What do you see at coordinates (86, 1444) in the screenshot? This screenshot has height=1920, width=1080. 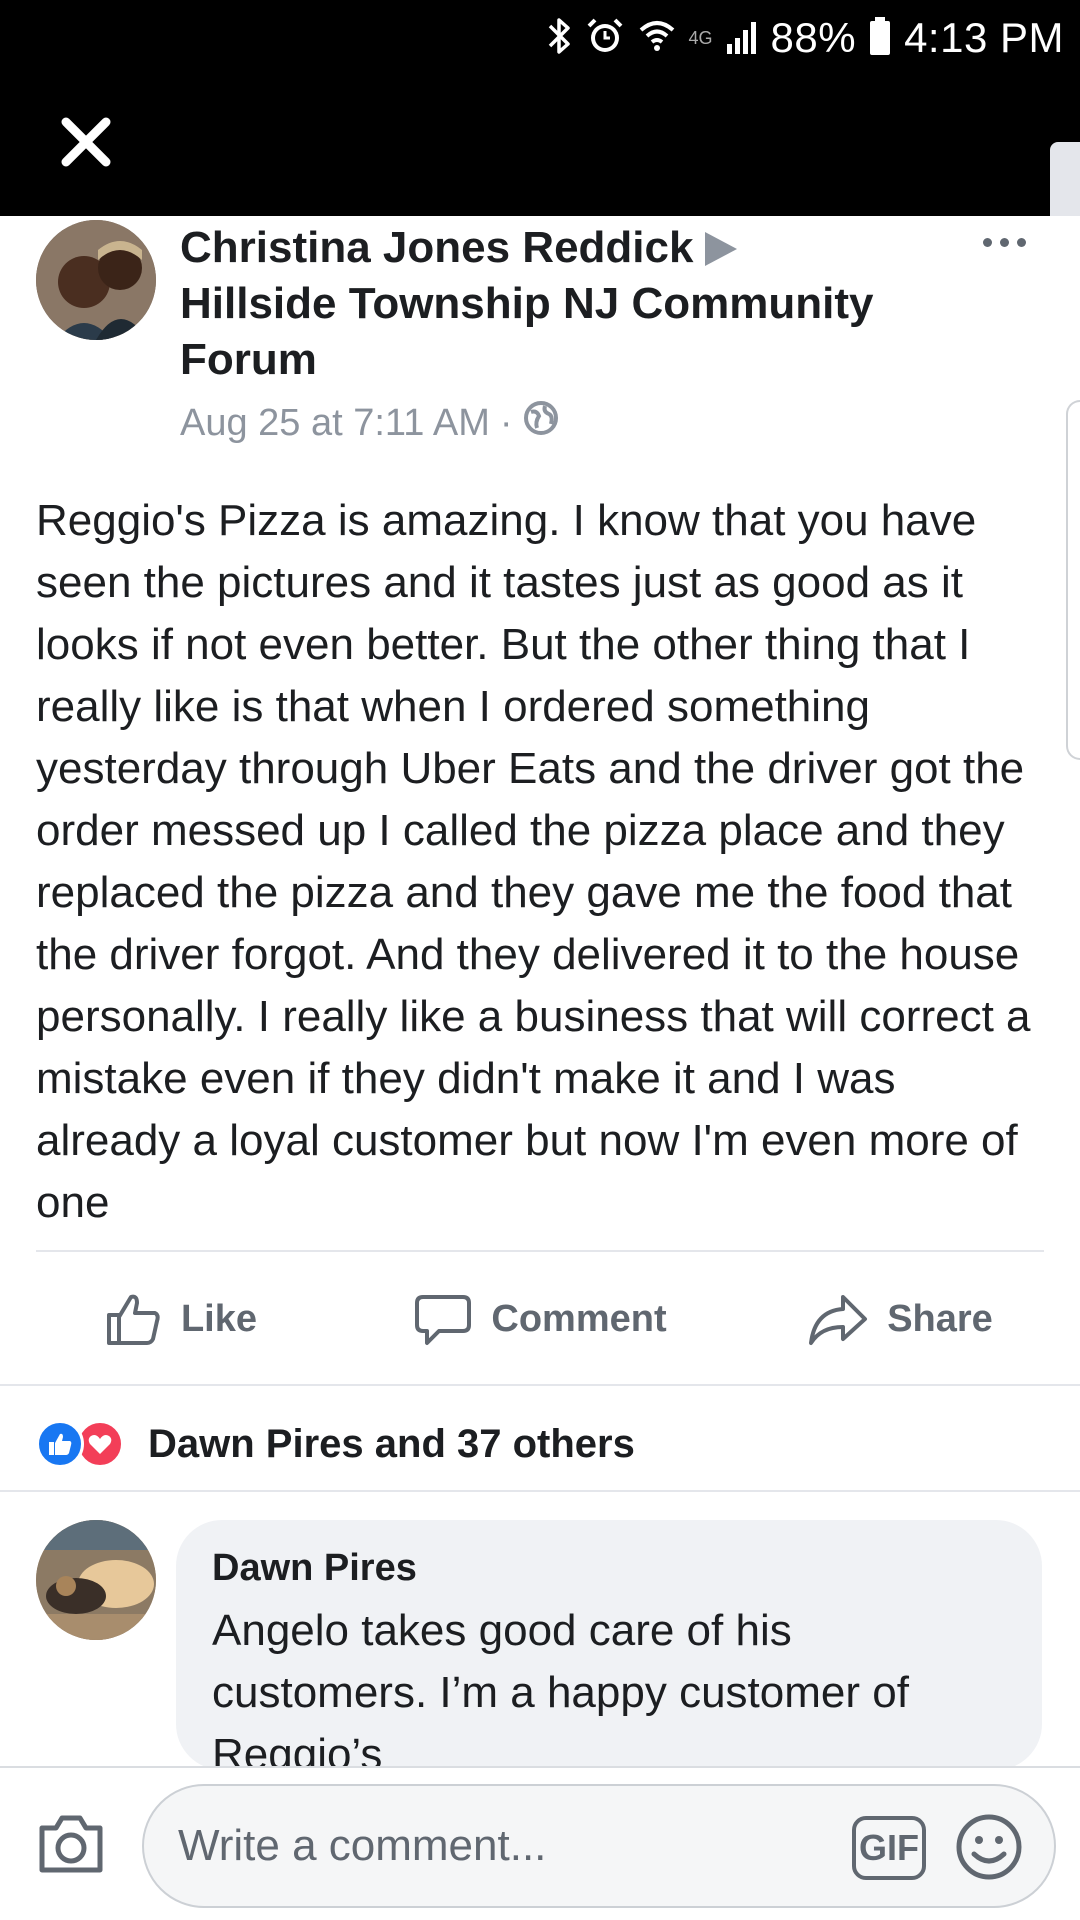 I see `reaction-icons` at bounding box center [86, 1444].